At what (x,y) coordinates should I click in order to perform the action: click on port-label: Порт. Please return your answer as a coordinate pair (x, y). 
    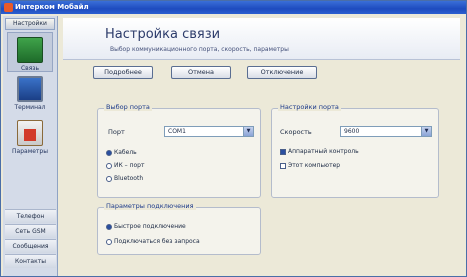
    Looking at the image, I should click on (116, 132).